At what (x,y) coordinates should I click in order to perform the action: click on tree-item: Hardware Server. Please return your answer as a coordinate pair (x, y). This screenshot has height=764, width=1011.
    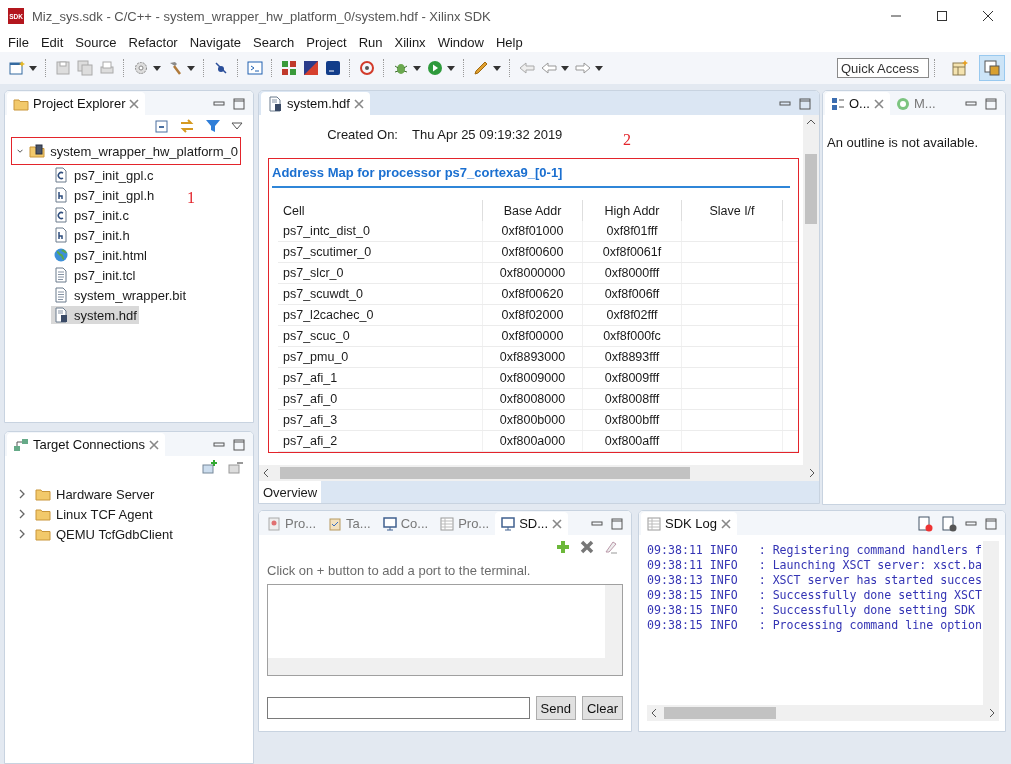
    Looking at the image, I should click on (95, 494).